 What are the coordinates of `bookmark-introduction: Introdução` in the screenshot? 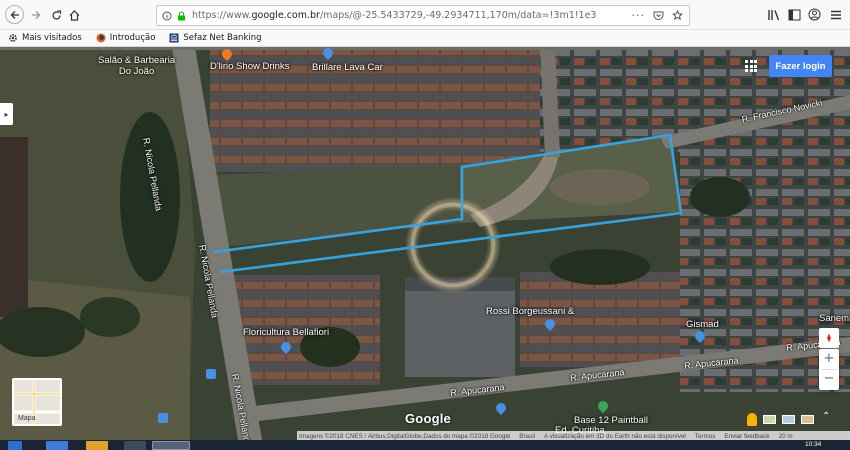 It's located at (125, 38).